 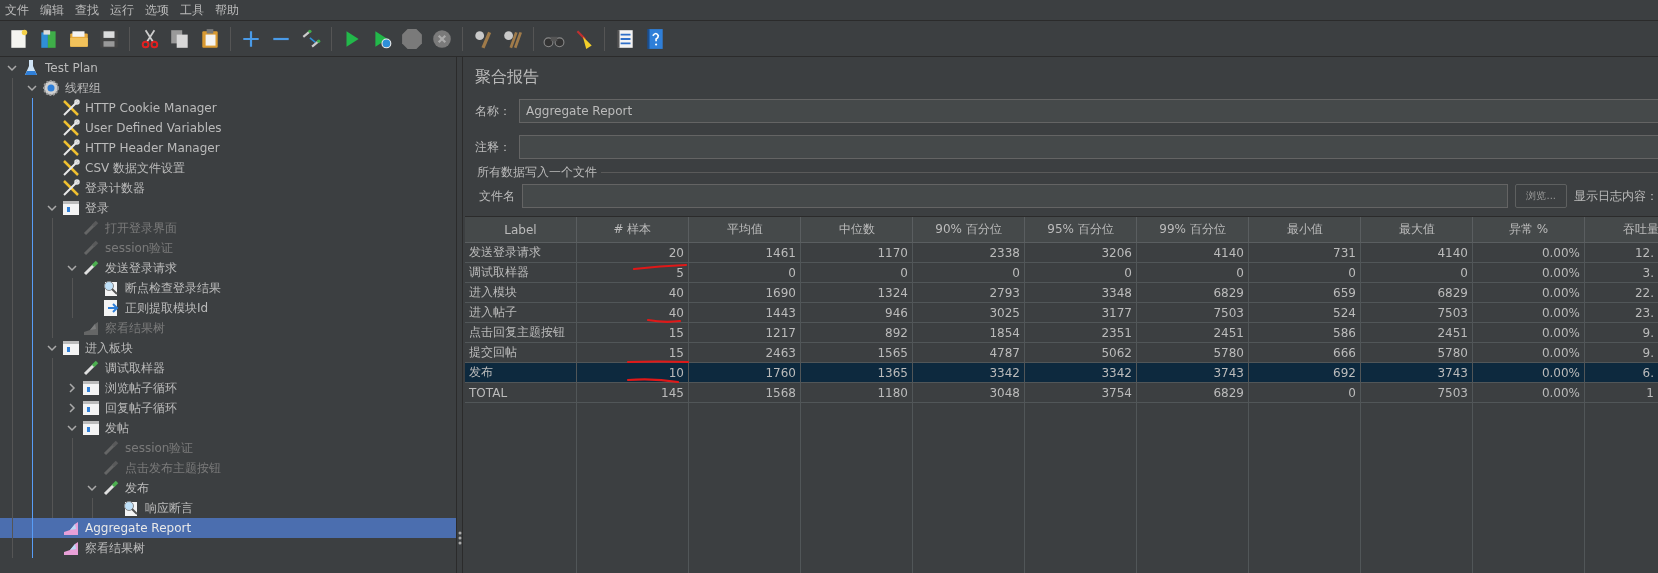 I want to click on column-header: 最大值, so click(x=1417, y=230).